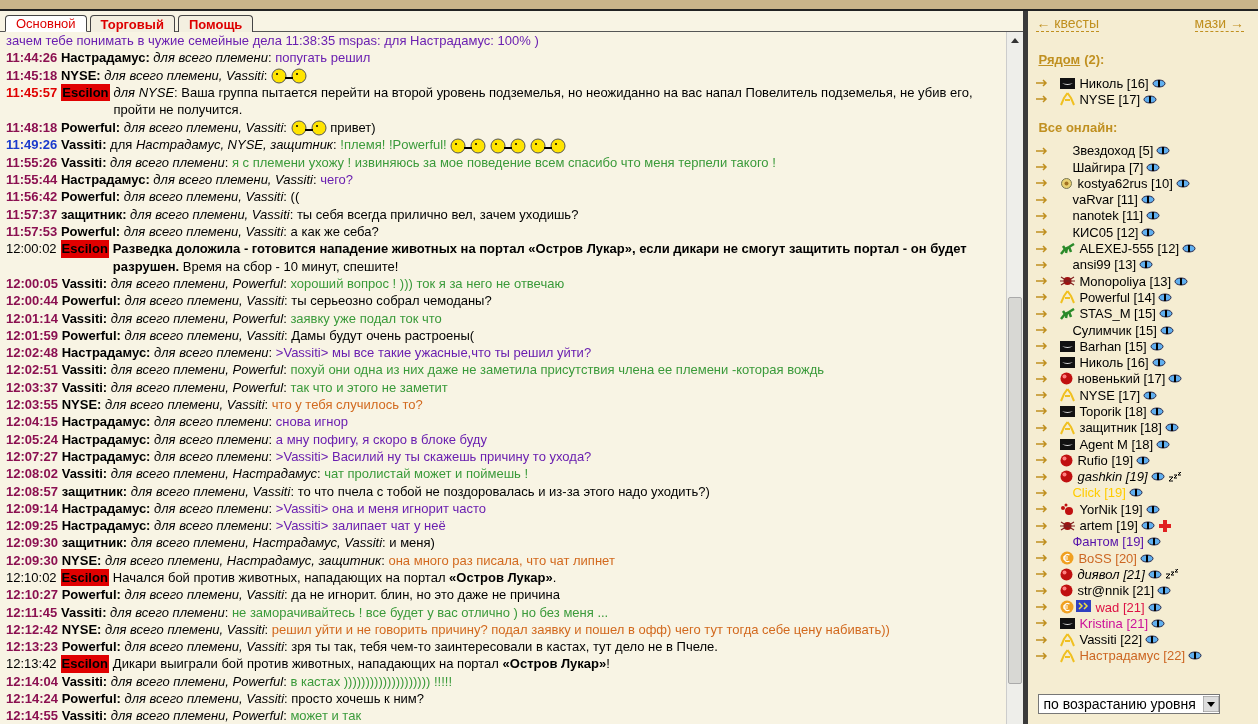  Describe the element at coordinates (1105, 200) in the screenshot. I see `user-name: vaRvar [11]` at that location.